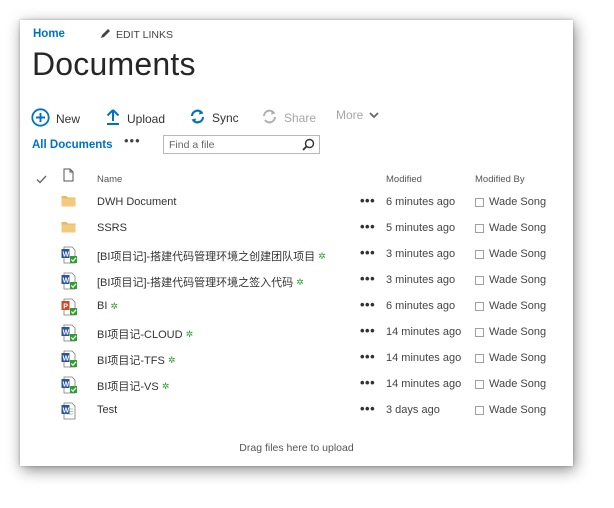  I want to click on sync-button: Sync, so click(214, 118).